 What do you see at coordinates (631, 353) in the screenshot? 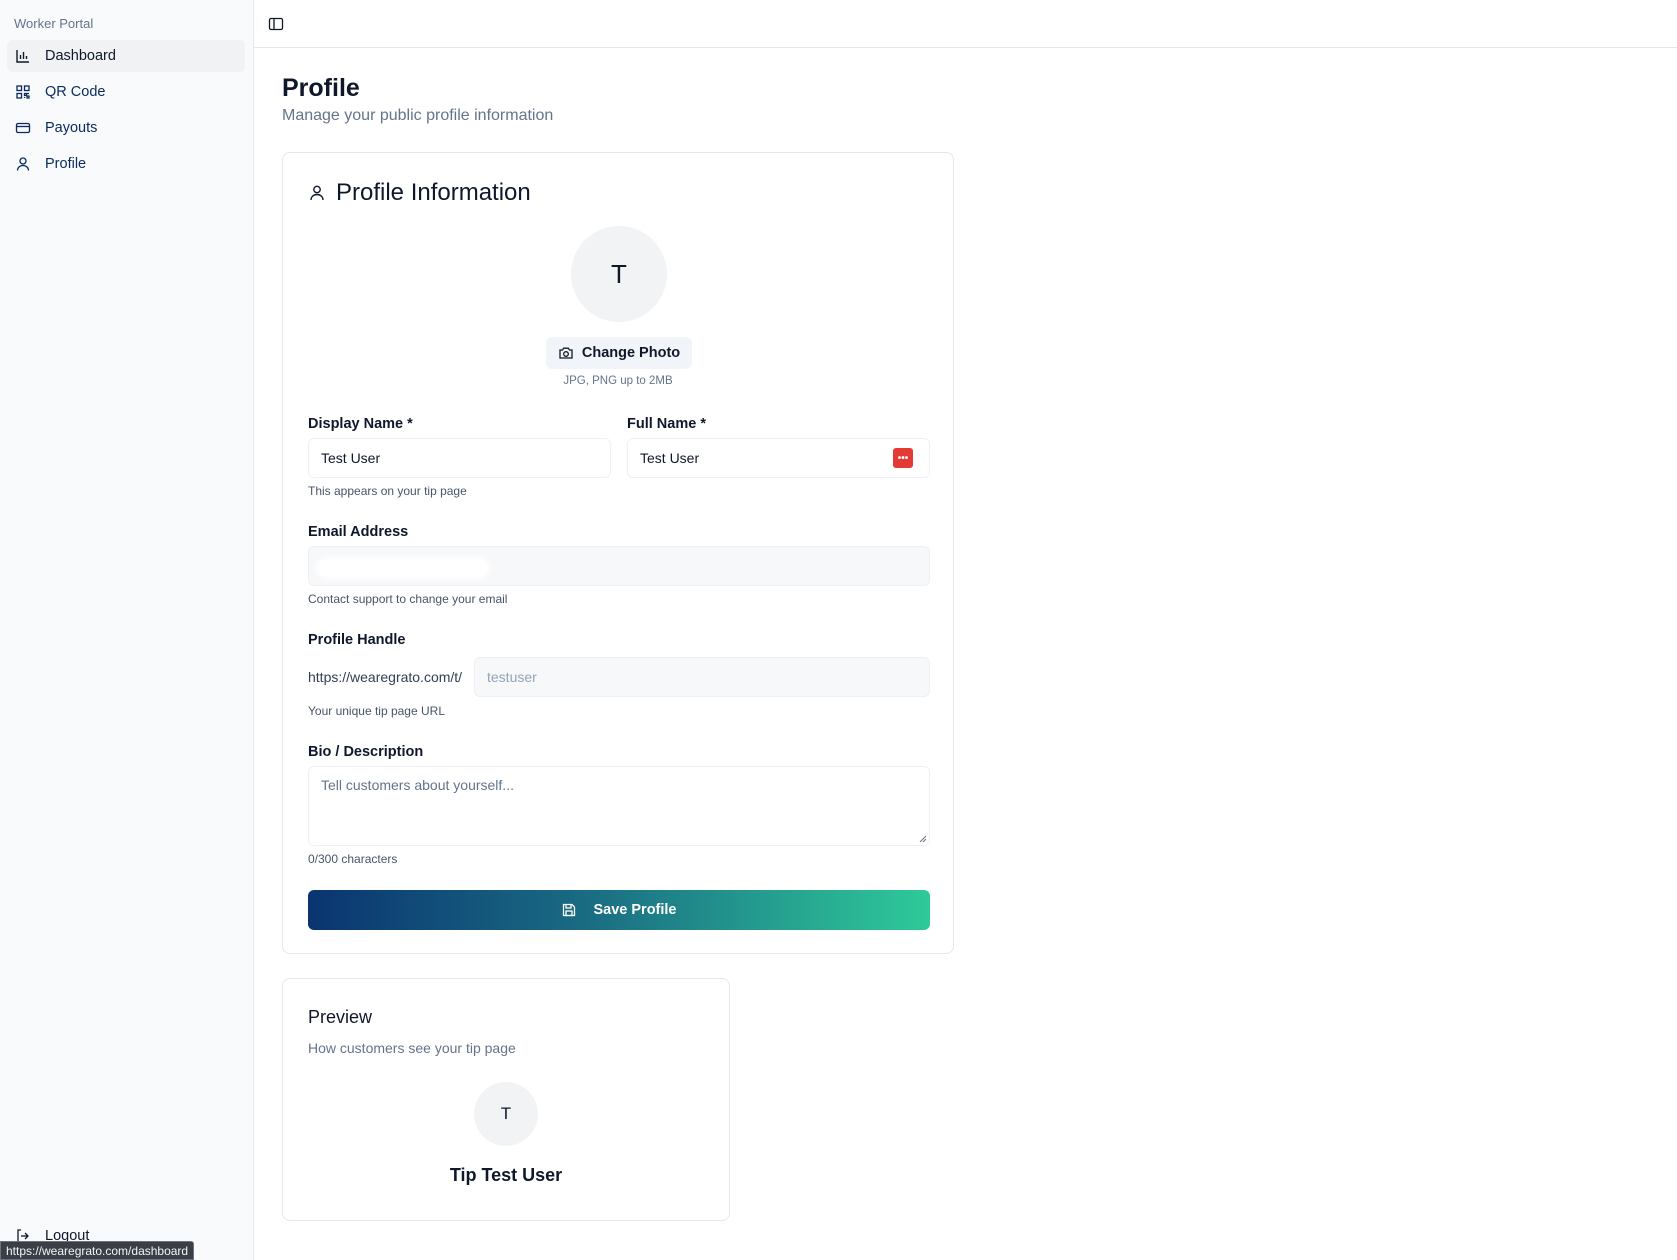
I see `change-photo-label: Change Photo` at bounding box center [631, 353].